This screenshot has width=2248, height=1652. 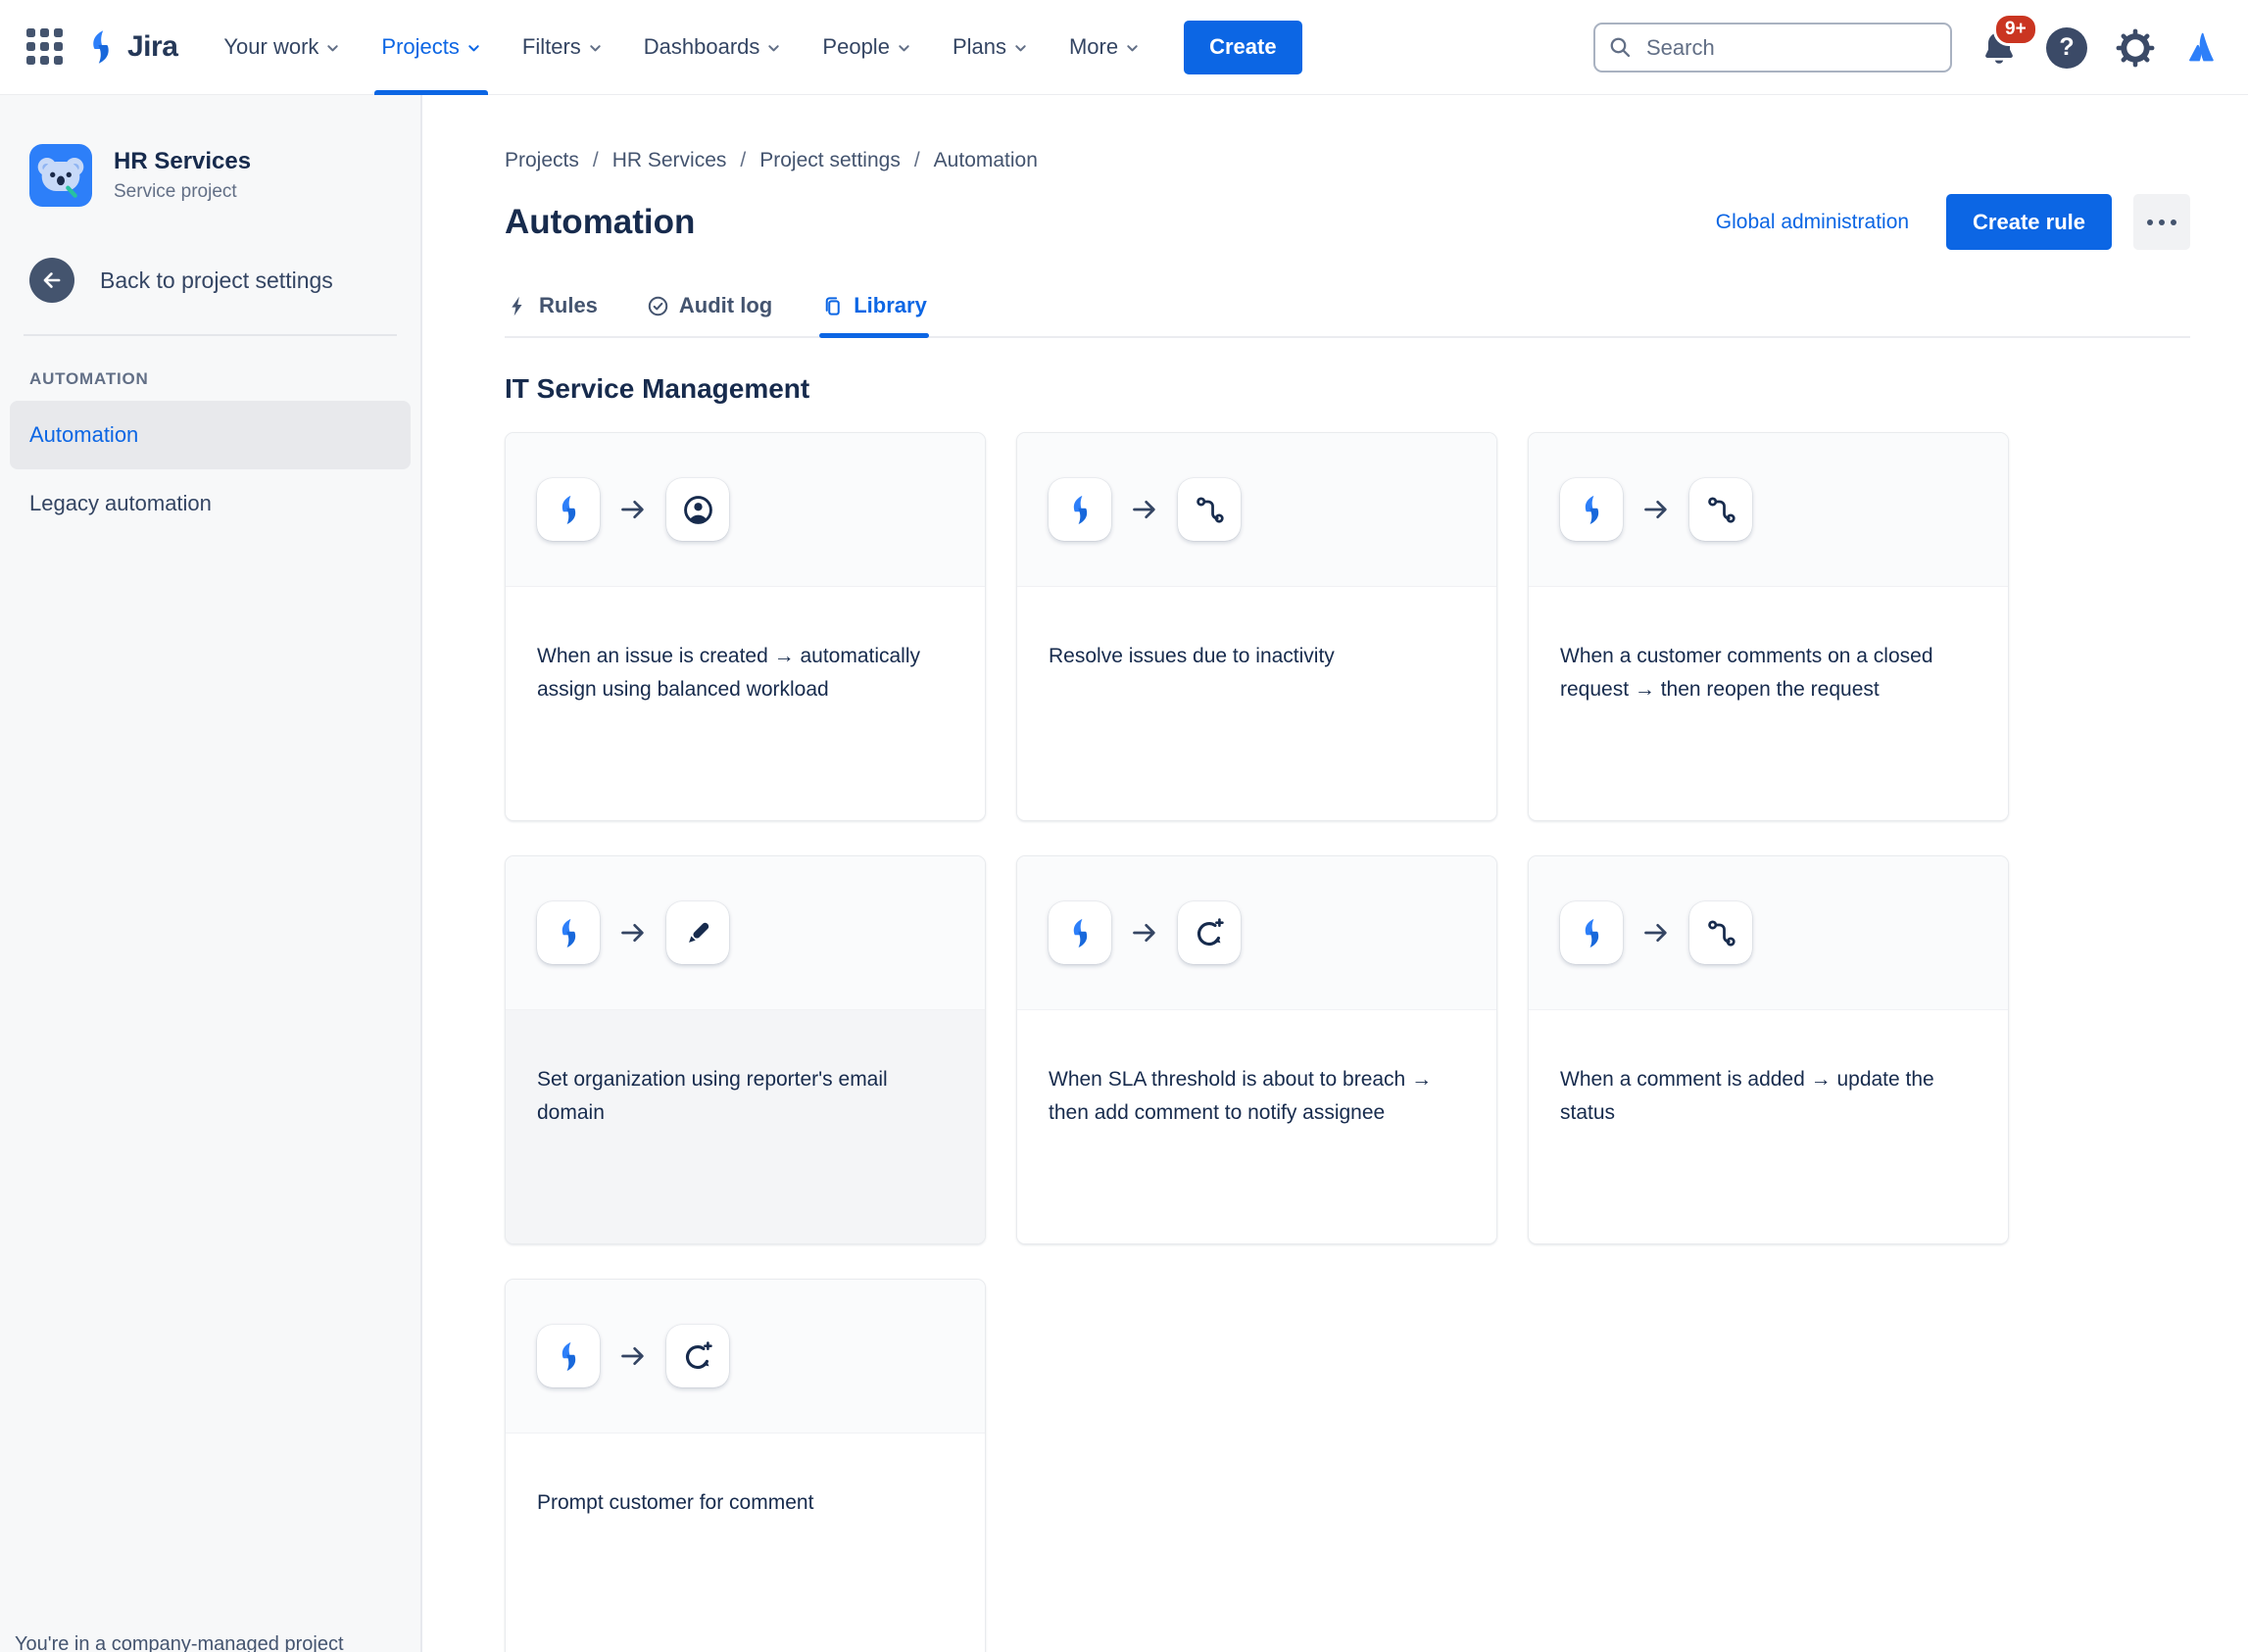 I want to click on search-input, so click(x=1773, y=48).